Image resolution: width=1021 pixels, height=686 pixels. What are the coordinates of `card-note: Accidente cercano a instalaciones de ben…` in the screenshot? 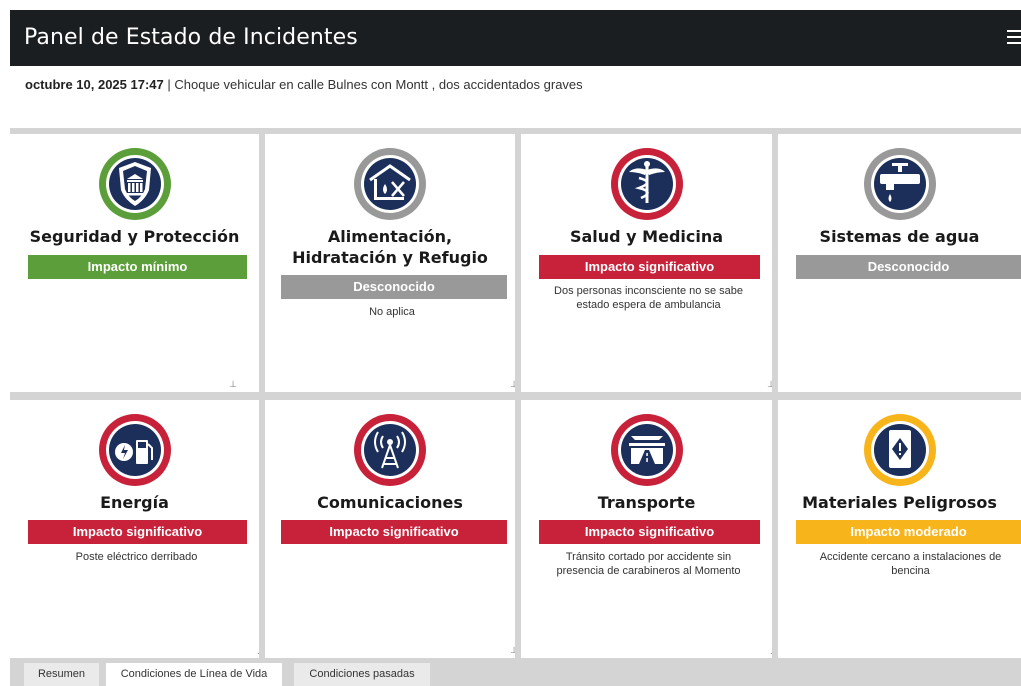 It's located at (910, 564).